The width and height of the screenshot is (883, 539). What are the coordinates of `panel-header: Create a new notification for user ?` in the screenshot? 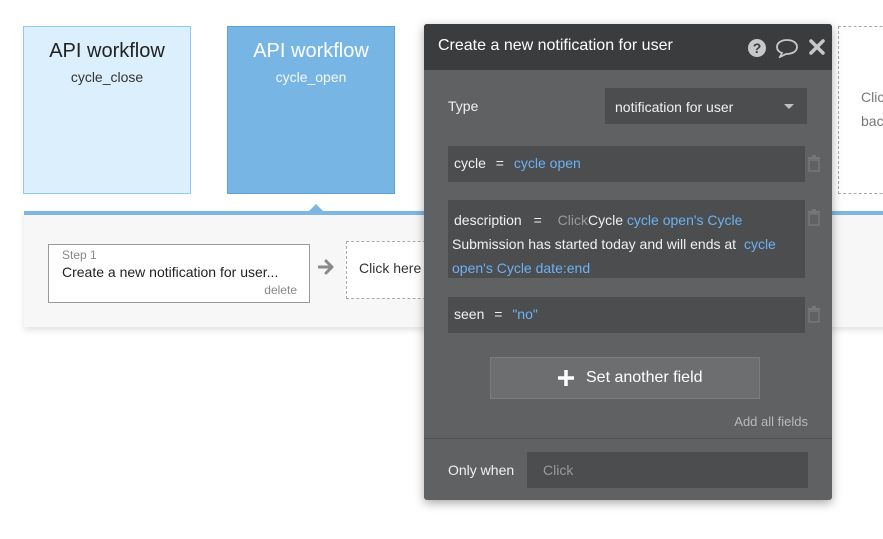 It's located at (628, 47).